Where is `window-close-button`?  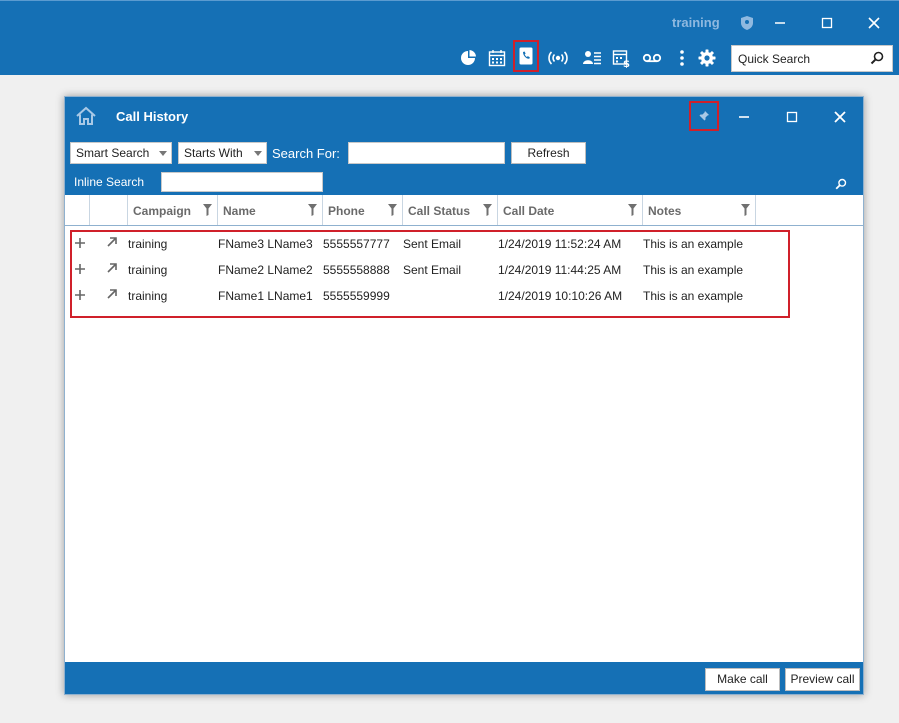 window-close-button is located at coordinates (840, 117).